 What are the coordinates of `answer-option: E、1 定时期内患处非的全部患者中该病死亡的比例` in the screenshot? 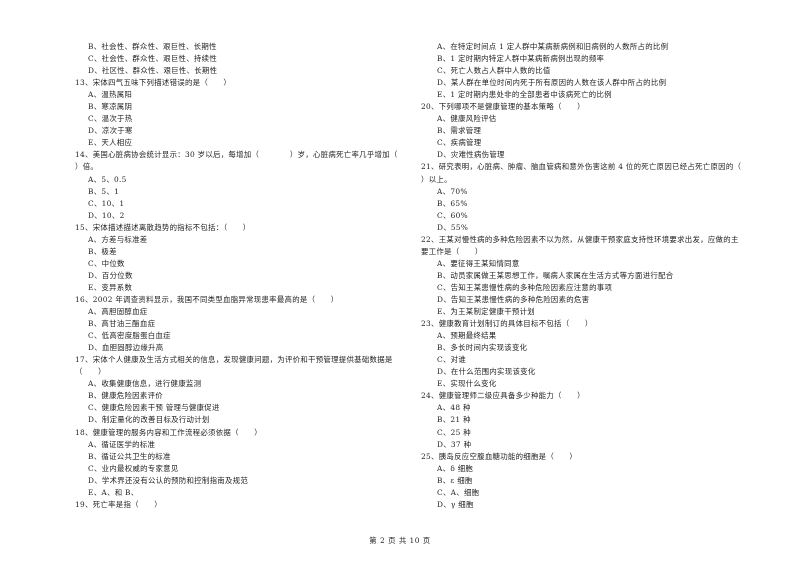 It's located at (524, 95).